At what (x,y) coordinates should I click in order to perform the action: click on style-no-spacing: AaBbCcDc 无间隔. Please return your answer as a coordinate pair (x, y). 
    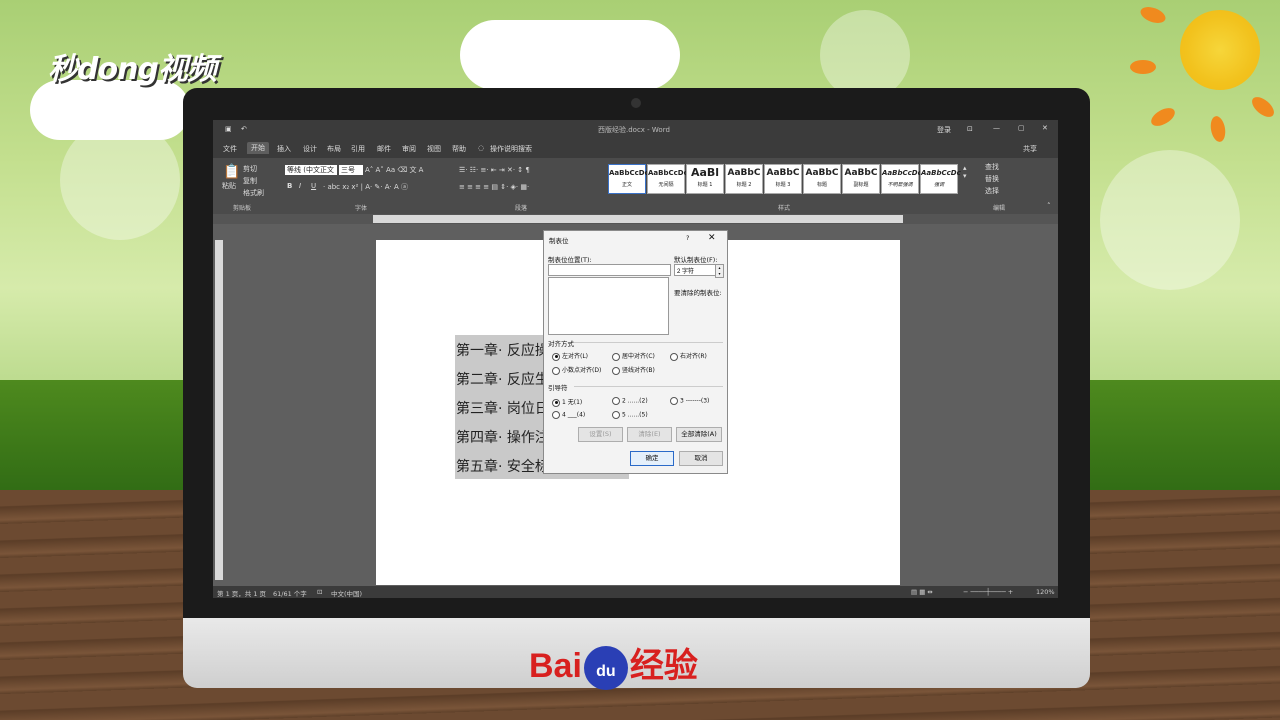
    Looking at the image, I should click on (667, 179).